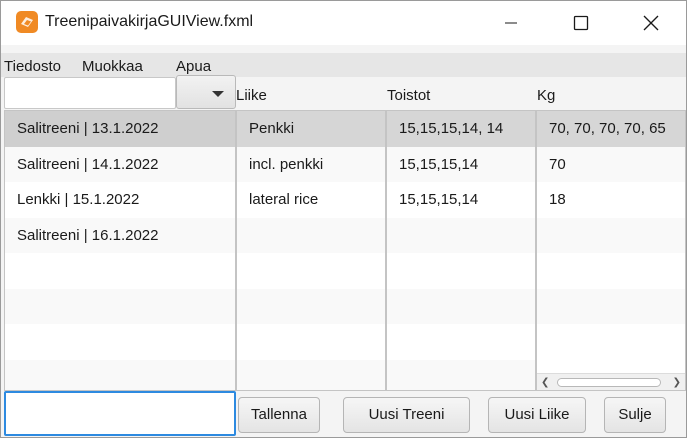 This screenshot has height=438, width=687. I want to click on session-item: Lenkki | 15.1.2022, so click(120, 200).